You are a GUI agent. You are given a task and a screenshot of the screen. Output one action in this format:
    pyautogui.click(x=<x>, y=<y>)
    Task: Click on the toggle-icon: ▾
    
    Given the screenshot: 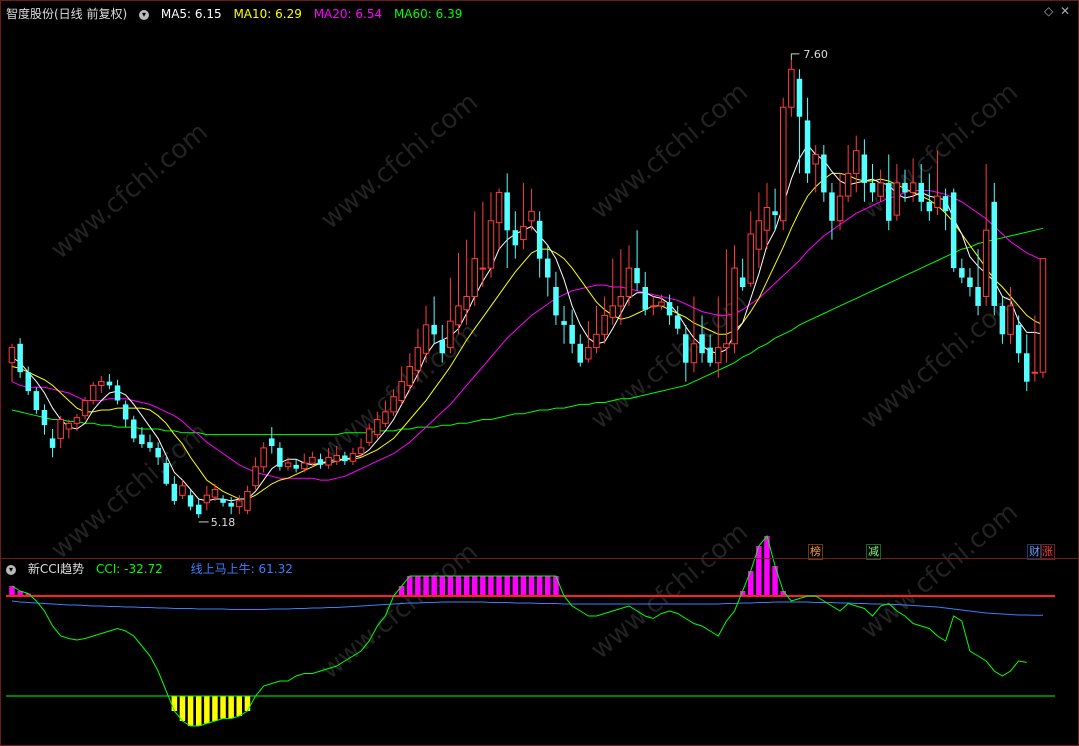 What is the action you would take?
    pyautogui.click(x=144, y=14)
    